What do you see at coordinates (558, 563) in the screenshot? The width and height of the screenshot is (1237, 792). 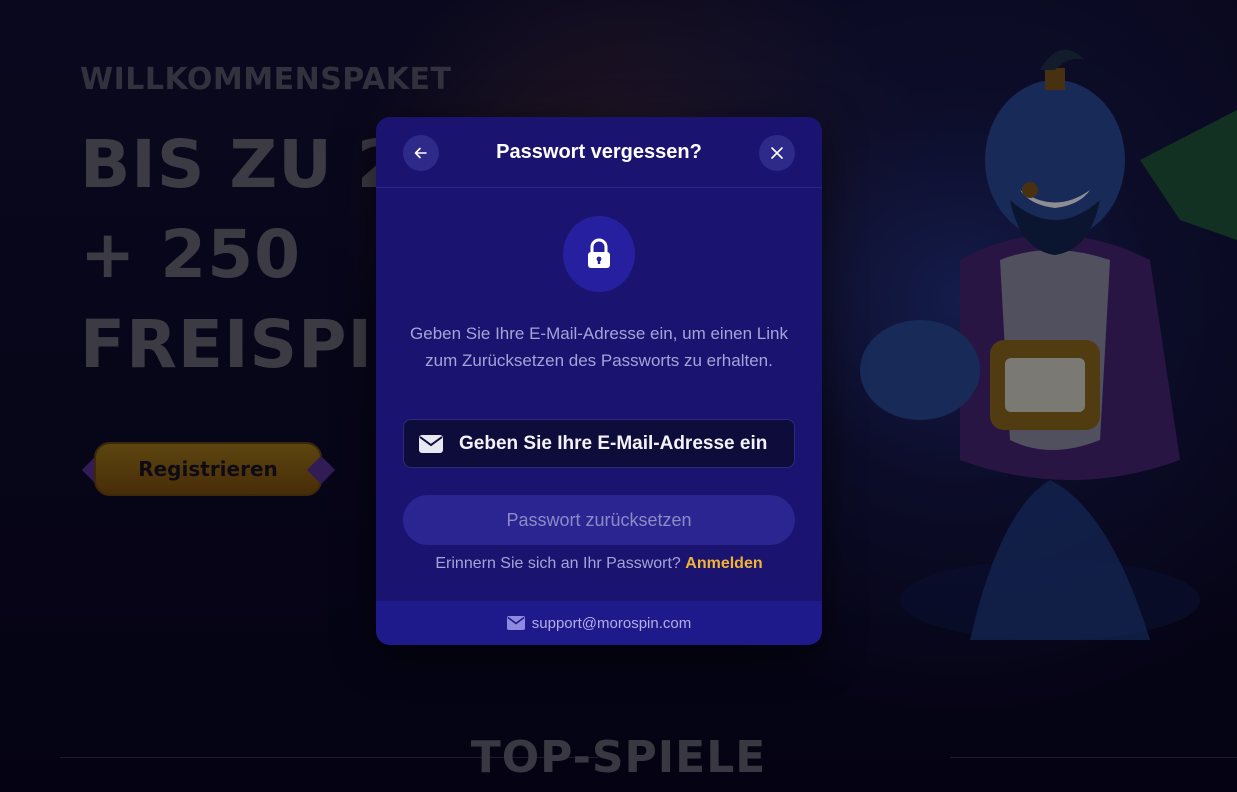 I see `remember-text: Erinnern Sie sich an Ihr Passwort?` at bounding box center [558, 563].